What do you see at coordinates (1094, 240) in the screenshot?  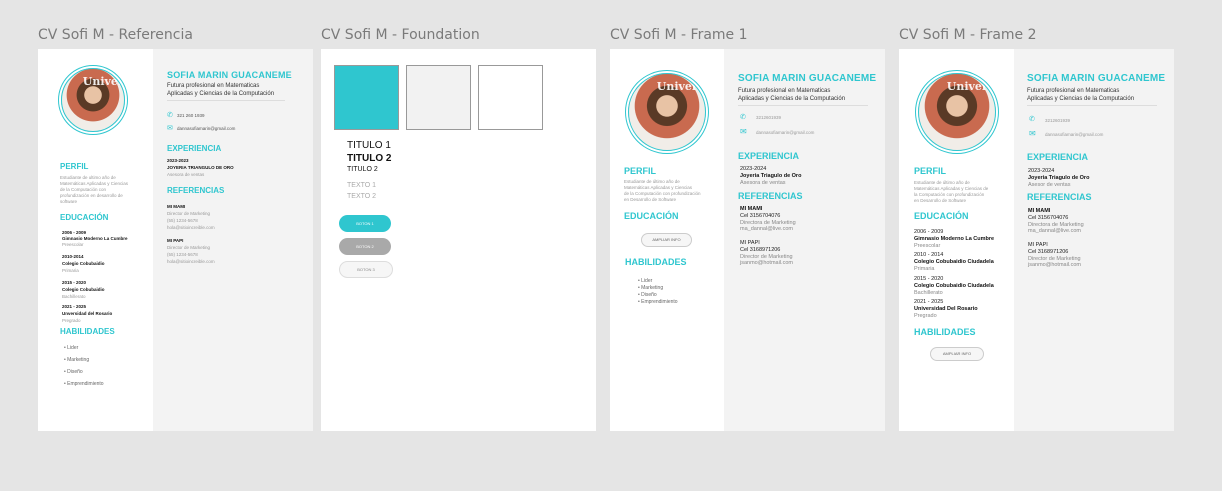 I see `cv-right-column` at bounding box center [1094, 240].